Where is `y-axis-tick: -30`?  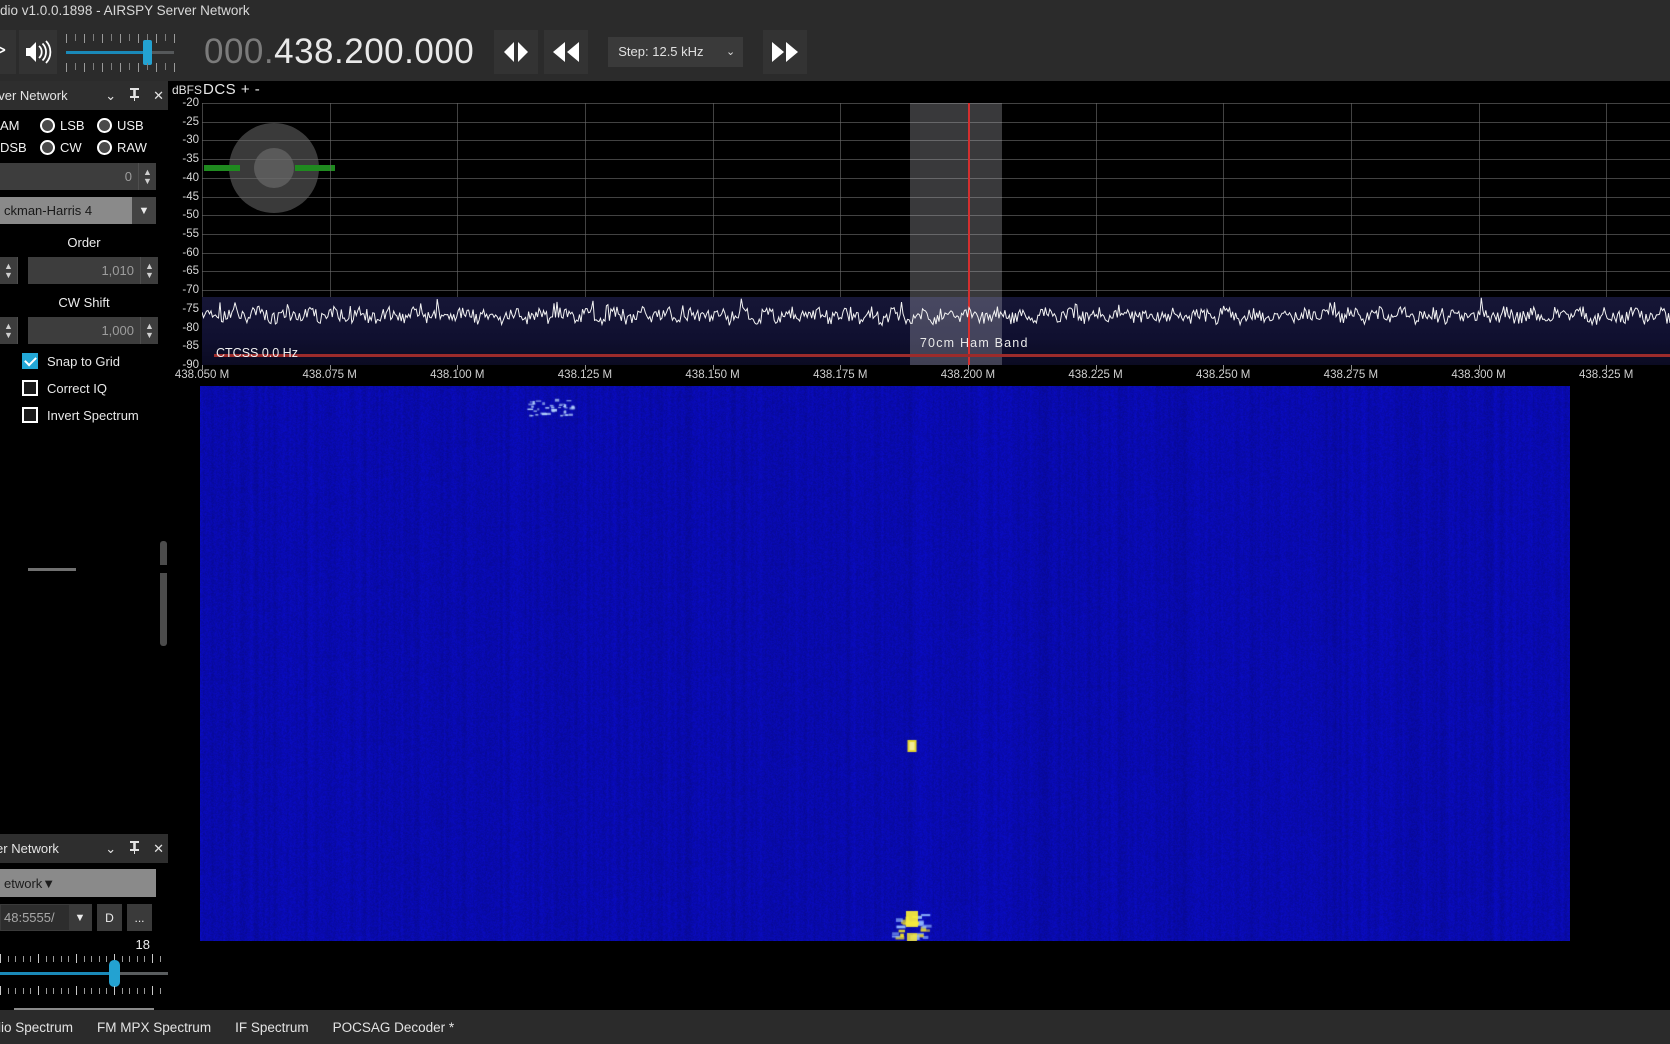
y-axis-tick: -30 is located at coordinates (190, 140).